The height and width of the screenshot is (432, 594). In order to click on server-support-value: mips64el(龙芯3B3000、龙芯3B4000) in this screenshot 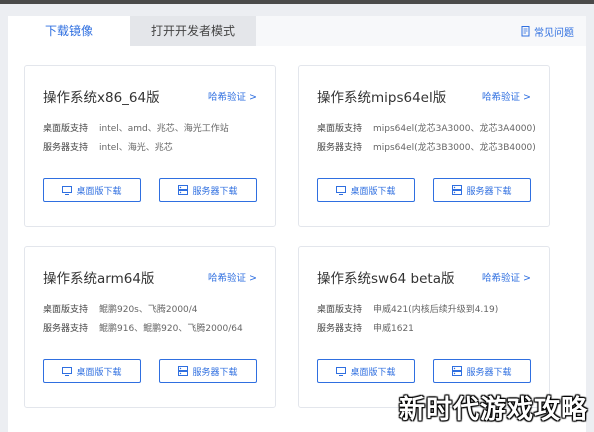, I will do `click(454, 148)`.